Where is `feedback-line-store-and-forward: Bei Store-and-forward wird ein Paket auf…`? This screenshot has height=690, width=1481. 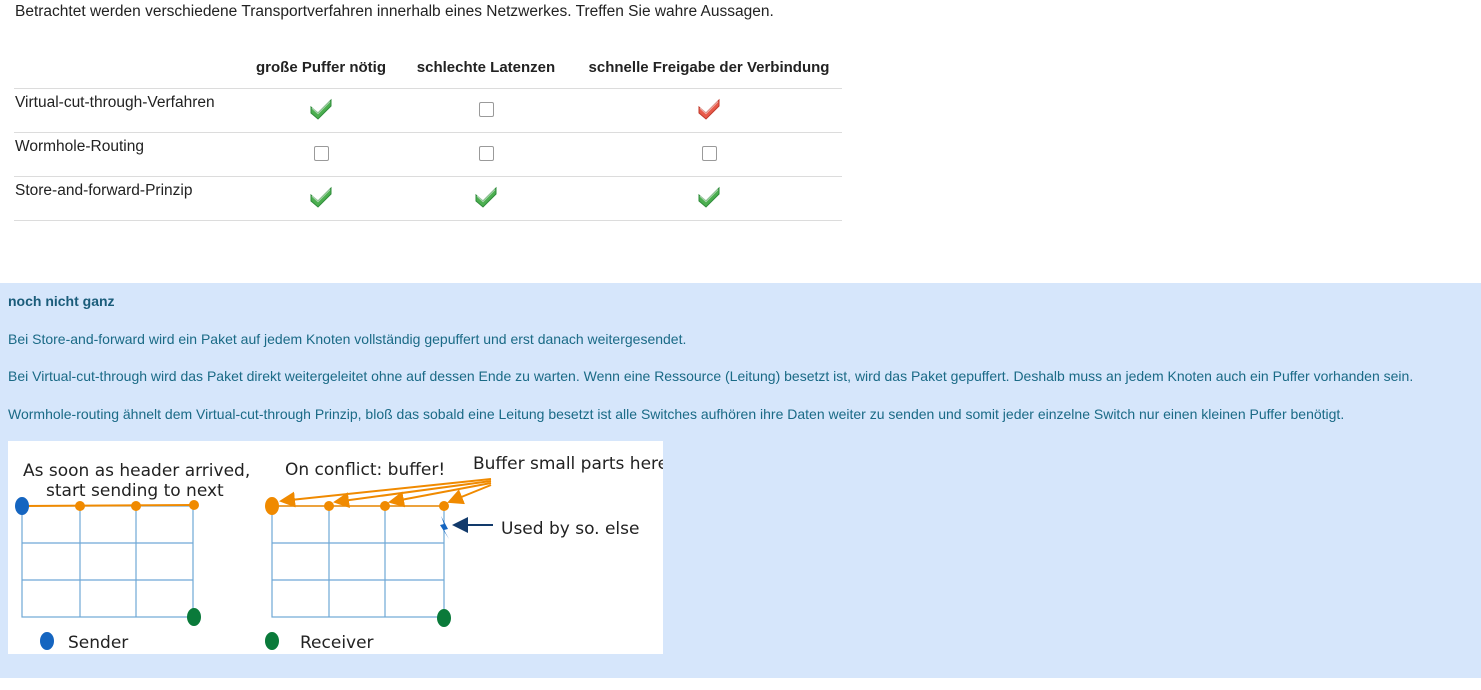
feedback-line-store-and-forward: Bei Store-and-forward wird ein Paket auf… is located at coordinates (347, 339).